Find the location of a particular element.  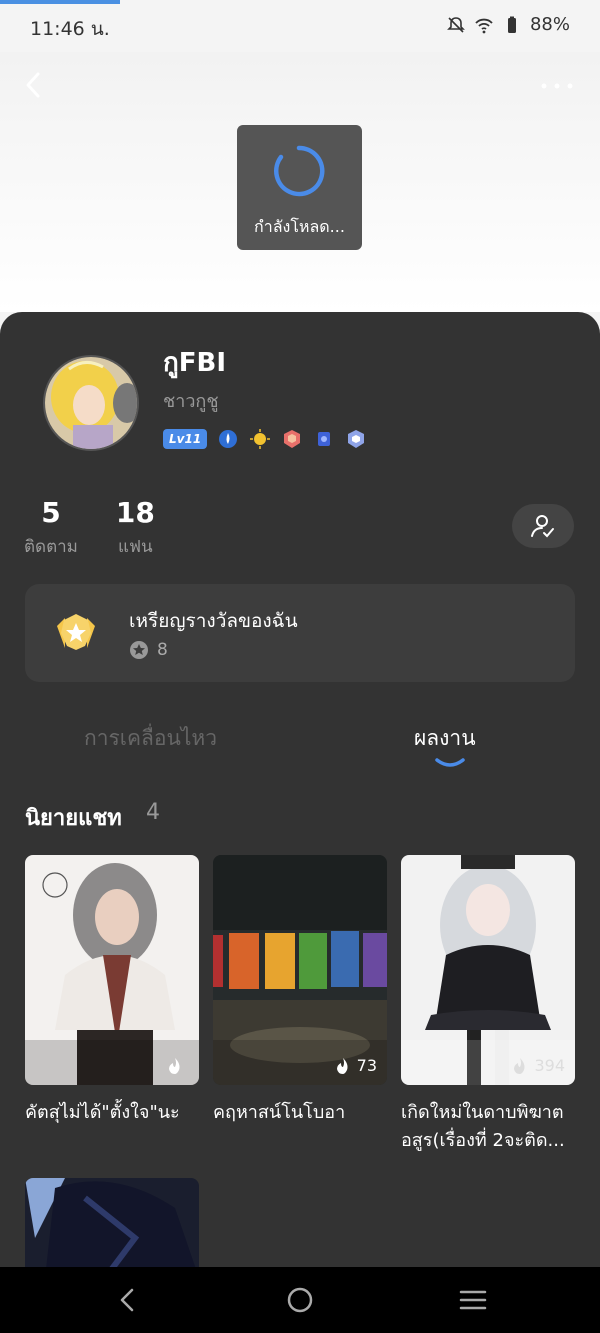

tab-works: ผลงาน is located at coordinates (445, 738).